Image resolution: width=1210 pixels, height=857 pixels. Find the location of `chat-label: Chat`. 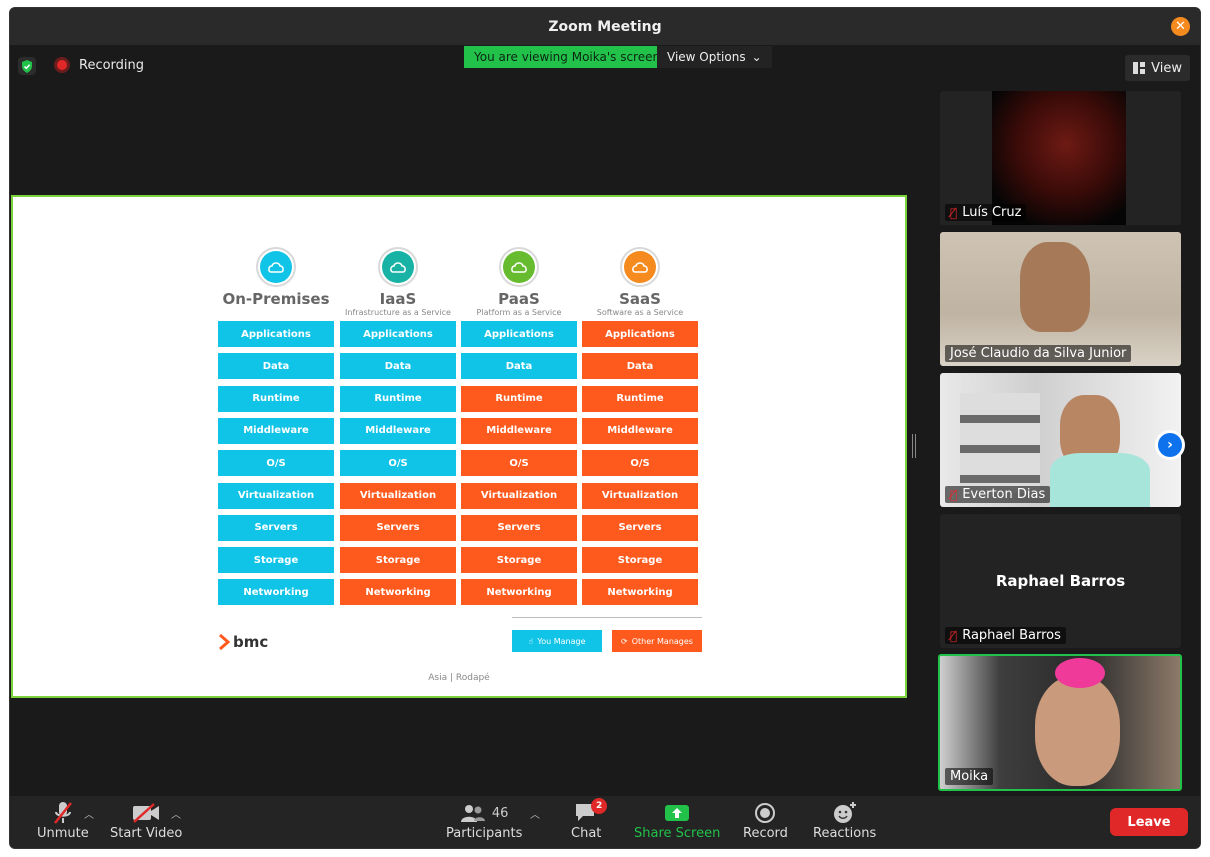

chat-label: Chat is located at coordinates (586, 833).